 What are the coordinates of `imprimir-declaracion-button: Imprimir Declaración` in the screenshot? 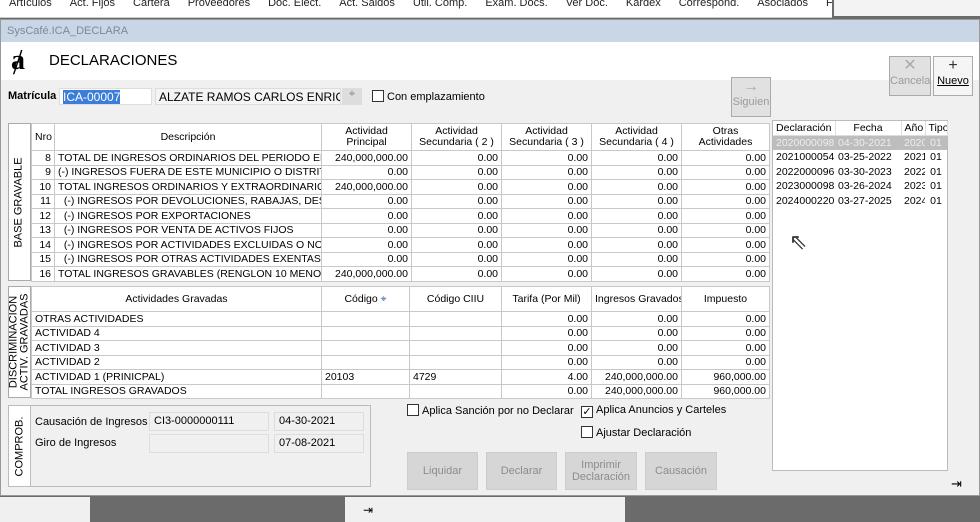 It's located at (601, 471).